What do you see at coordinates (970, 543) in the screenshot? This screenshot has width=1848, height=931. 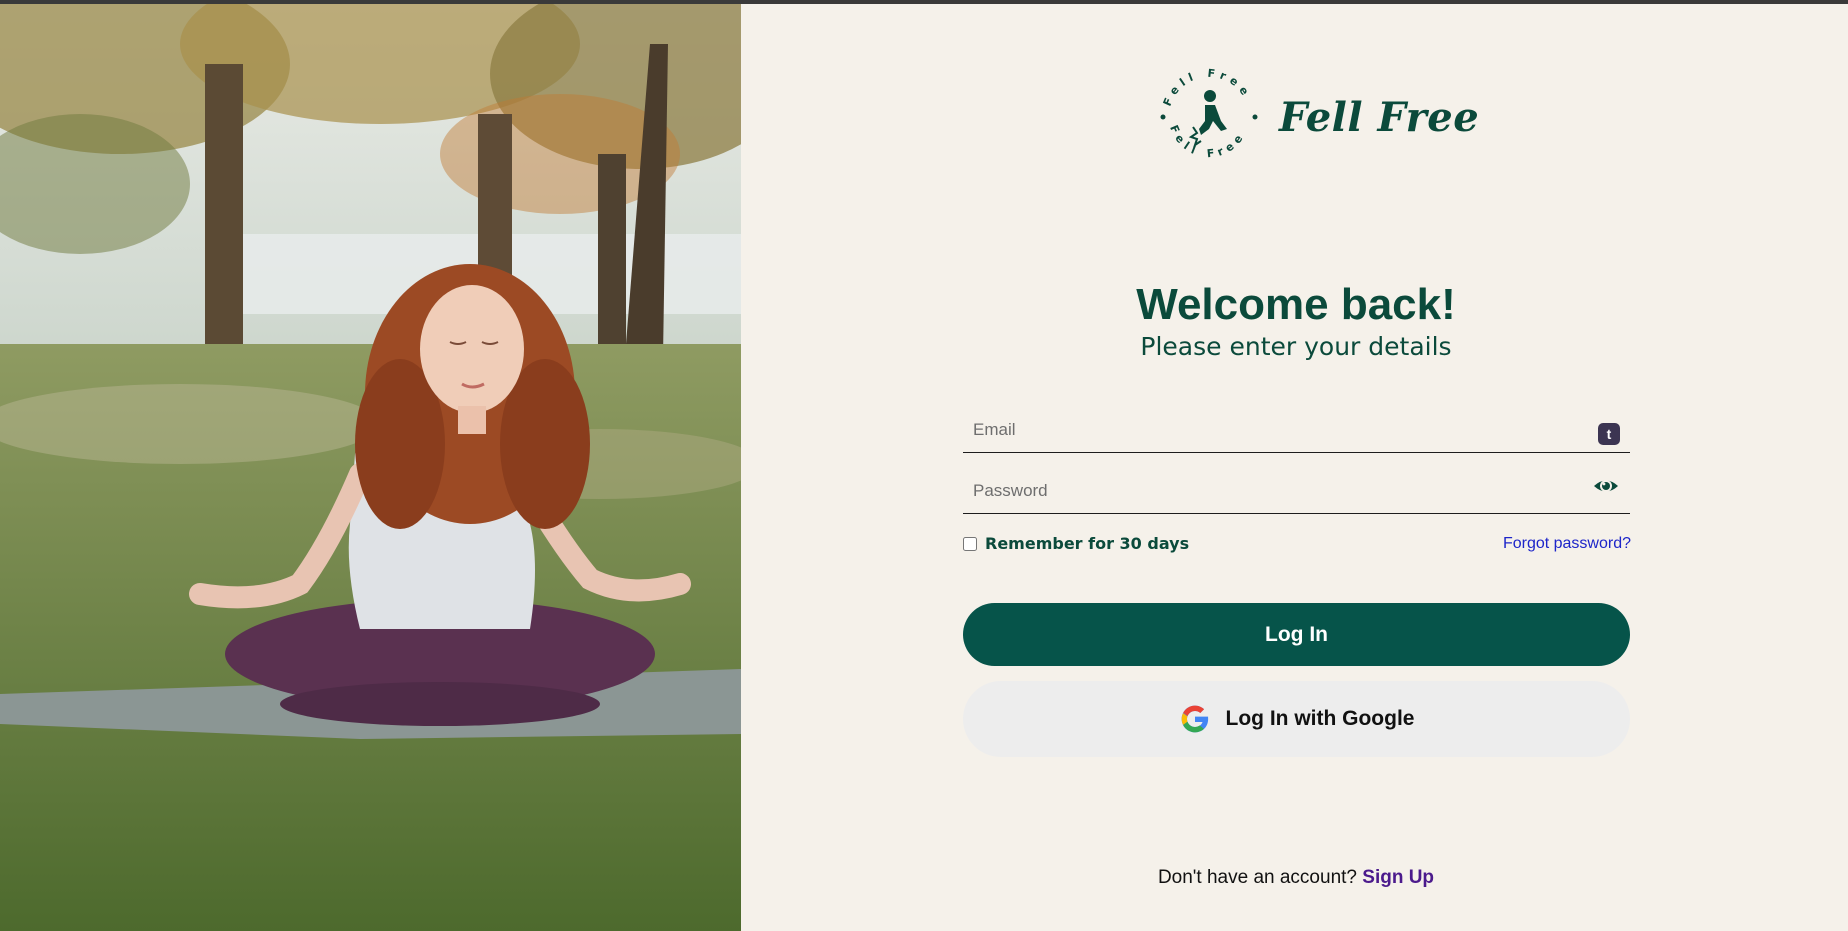 I see `remember-checkbox` at bounding box center [970, 543].